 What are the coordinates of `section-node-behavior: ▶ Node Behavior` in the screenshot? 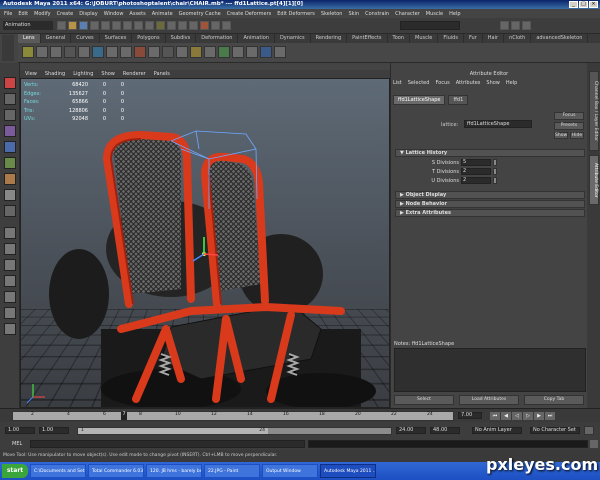 It's located at (490, 204).